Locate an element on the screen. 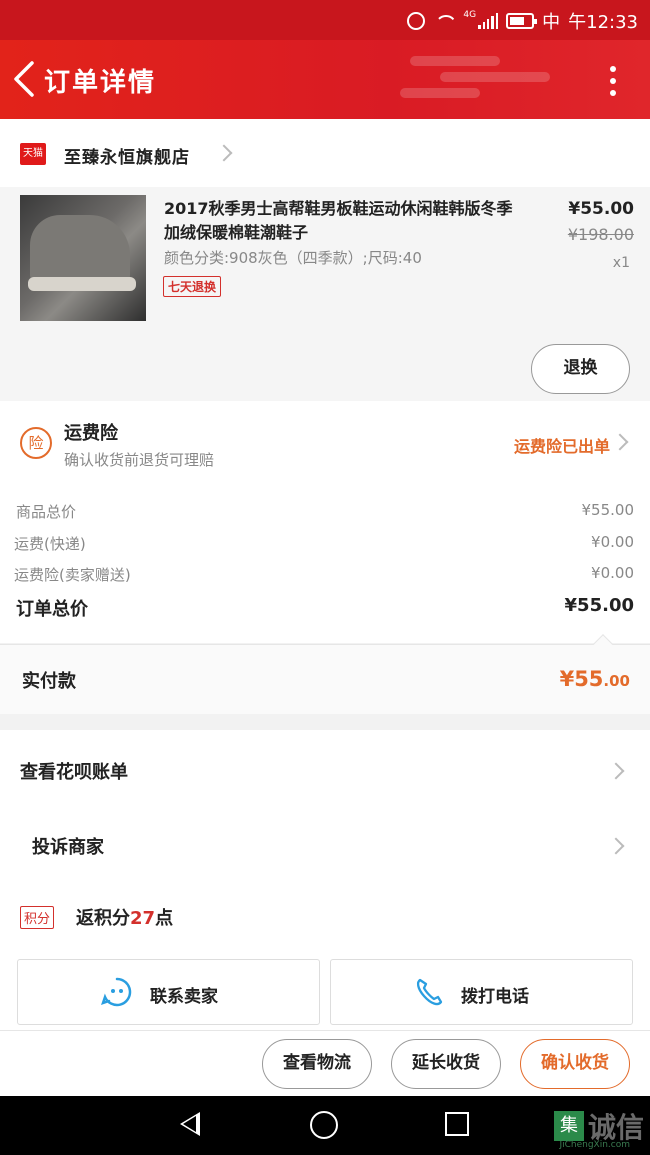  wifi-icon is located at coordinates (444, 21).